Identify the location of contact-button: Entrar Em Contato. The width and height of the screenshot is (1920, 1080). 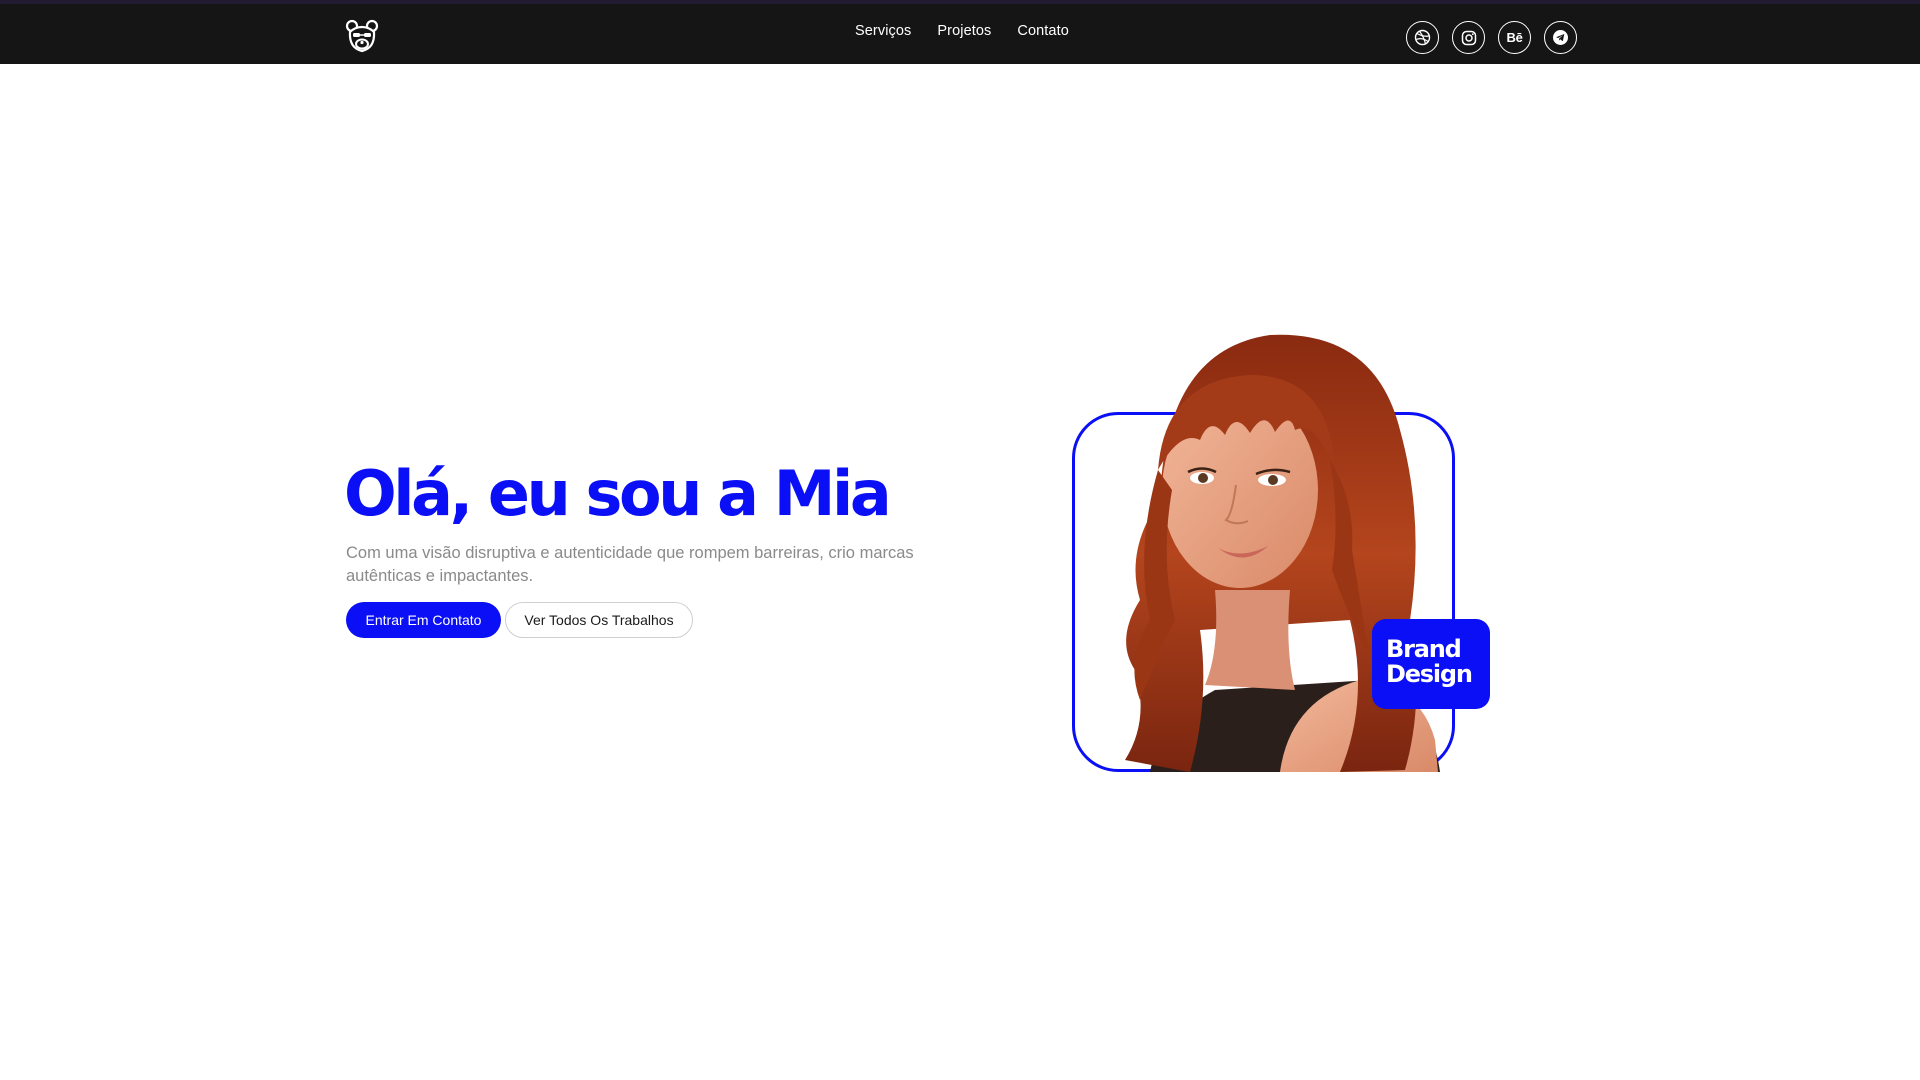
(423, 620).